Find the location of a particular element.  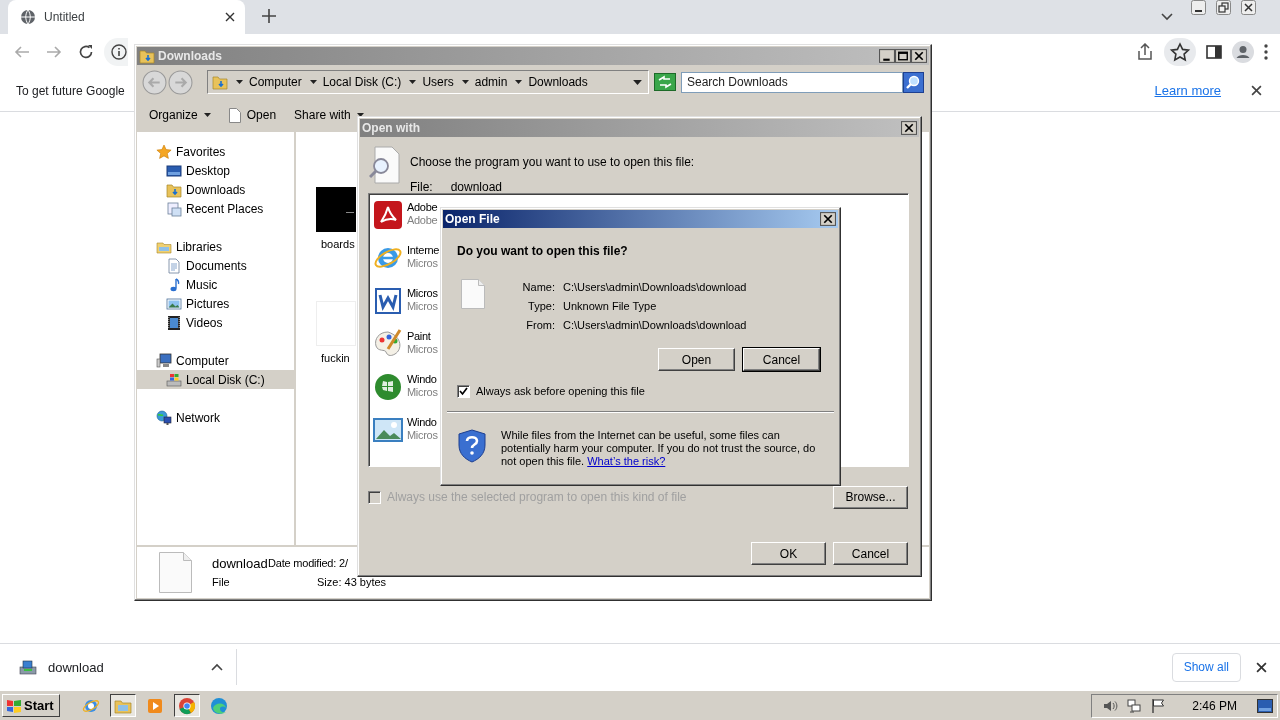

nav-item: Computer is located at coordinates (215, 360).